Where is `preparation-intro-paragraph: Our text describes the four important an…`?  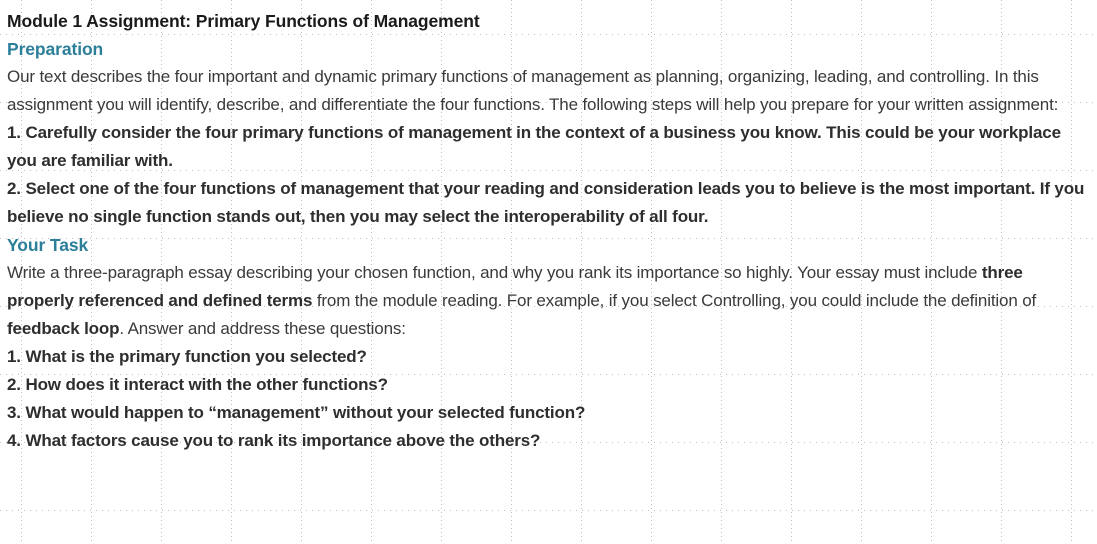
preparation-intro-paragraph: Our text describes the four important an… is located at coordinates (533, 90).